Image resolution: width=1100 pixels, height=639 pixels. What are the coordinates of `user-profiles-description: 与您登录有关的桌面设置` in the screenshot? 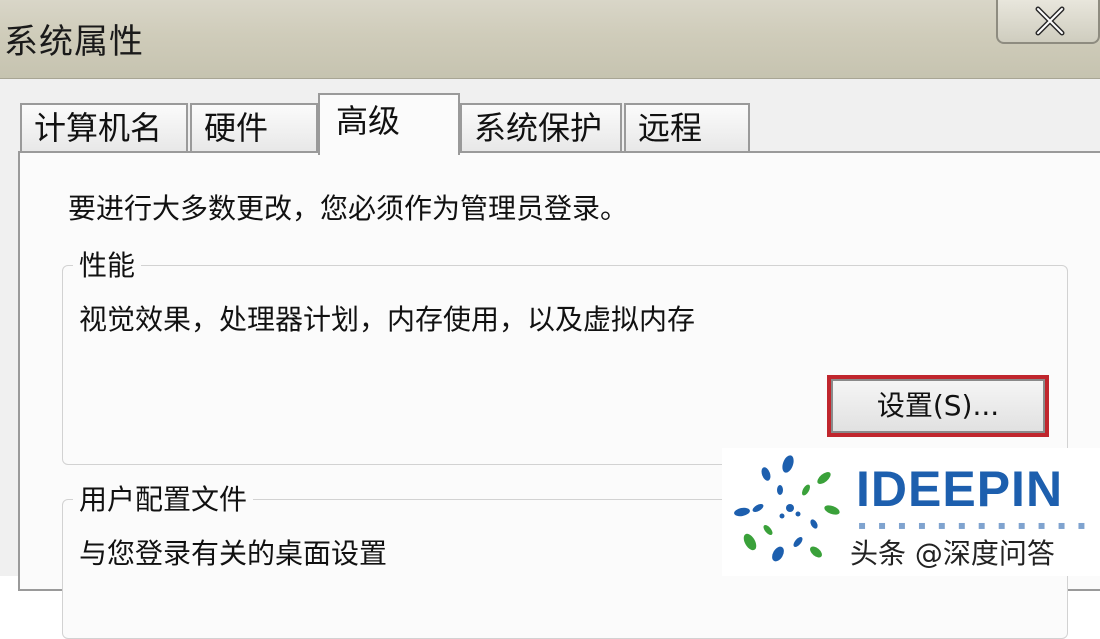 It's located at (233, 553).